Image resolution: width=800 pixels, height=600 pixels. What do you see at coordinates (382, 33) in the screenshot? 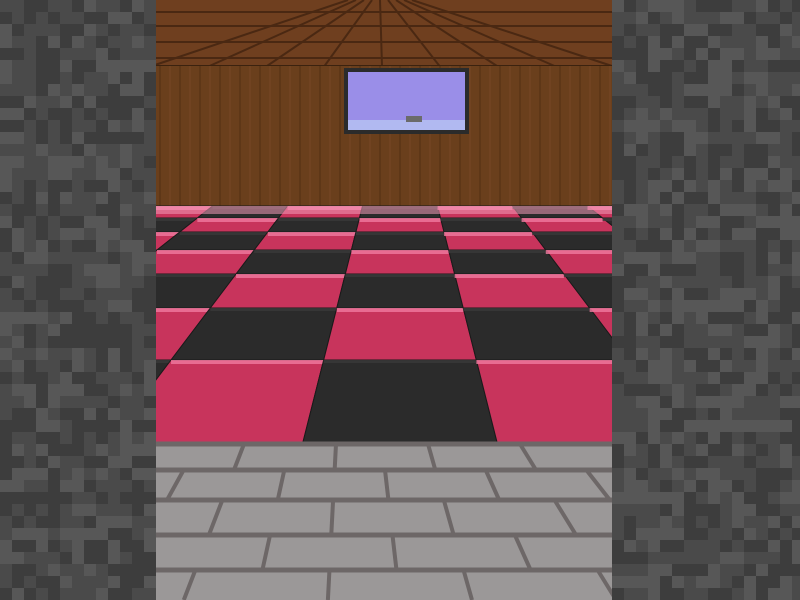
I see `wooden-plank-ceiling` at bounding box center [382, 33].